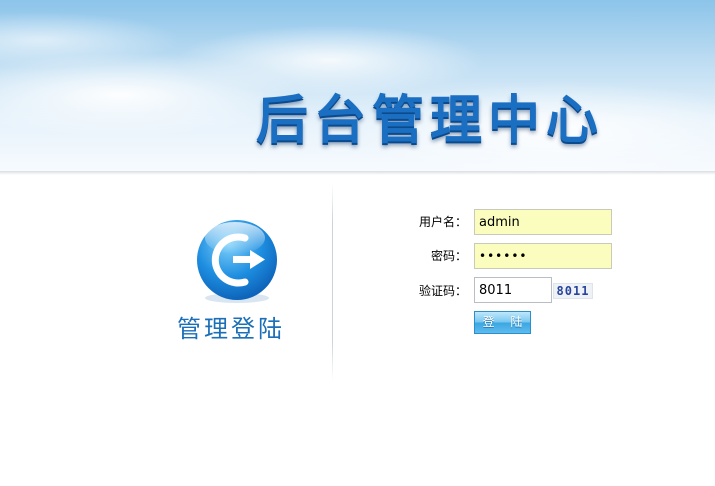 The image size is (715, 486). Describe the element at coordinates (332, 282) in the screenshot. I see `vertical-divider` at that location.